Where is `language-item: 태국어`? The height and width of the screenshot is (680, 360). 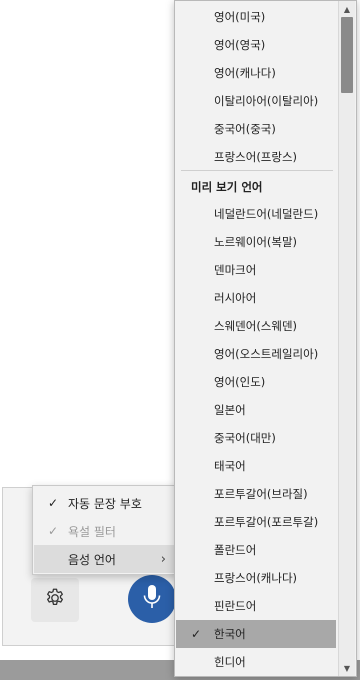
language-item: 태국어 is located at coordinates (256, 466).